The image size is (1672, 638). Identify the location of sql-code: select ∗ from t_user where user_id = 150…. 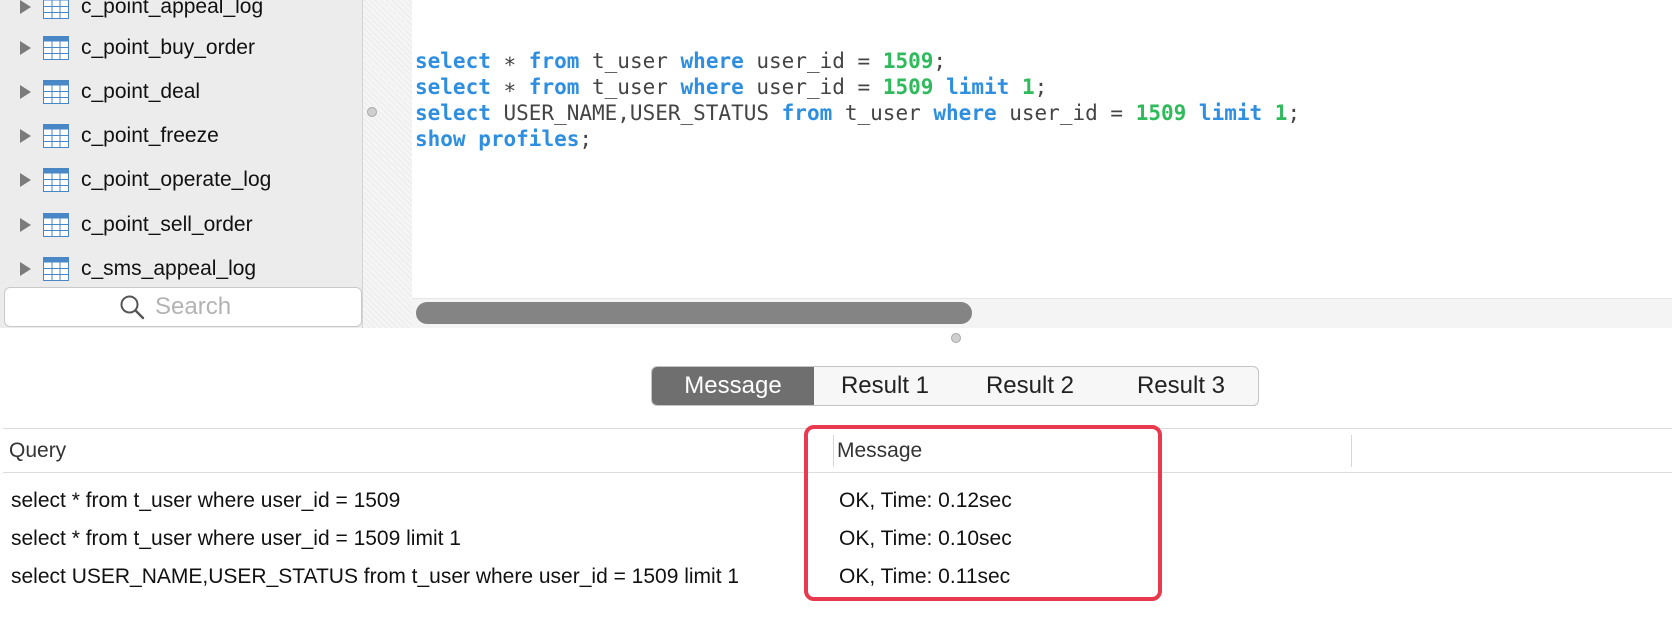
(857, 100).